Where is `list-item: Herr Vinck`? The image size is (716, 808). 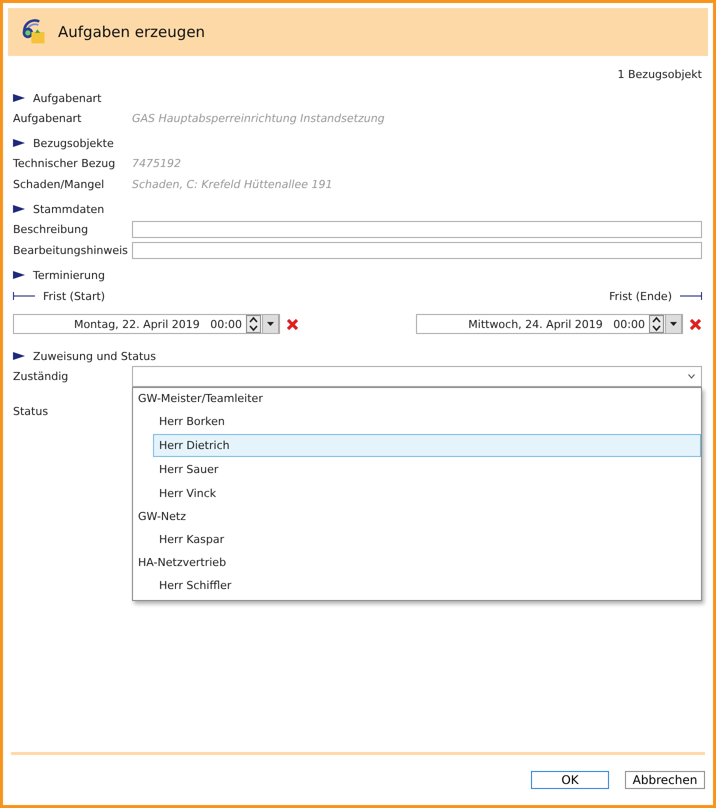 list-item: Herr Vinck is located at coordinates (427, 493).